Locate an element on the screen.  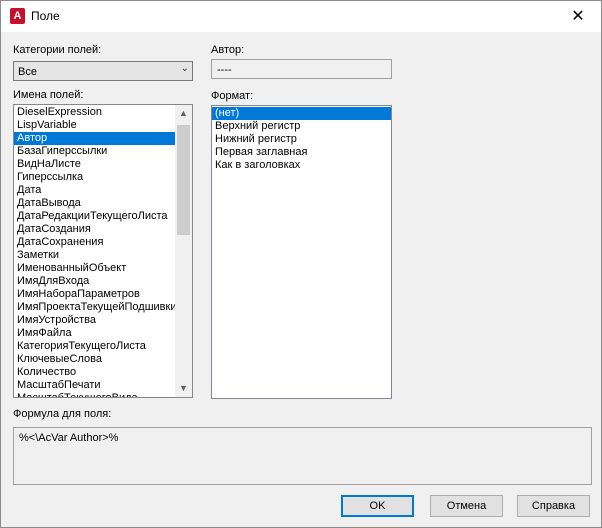
field-name-item: КатегорияТекущегоЛиста is located at coordinates (94, 346).